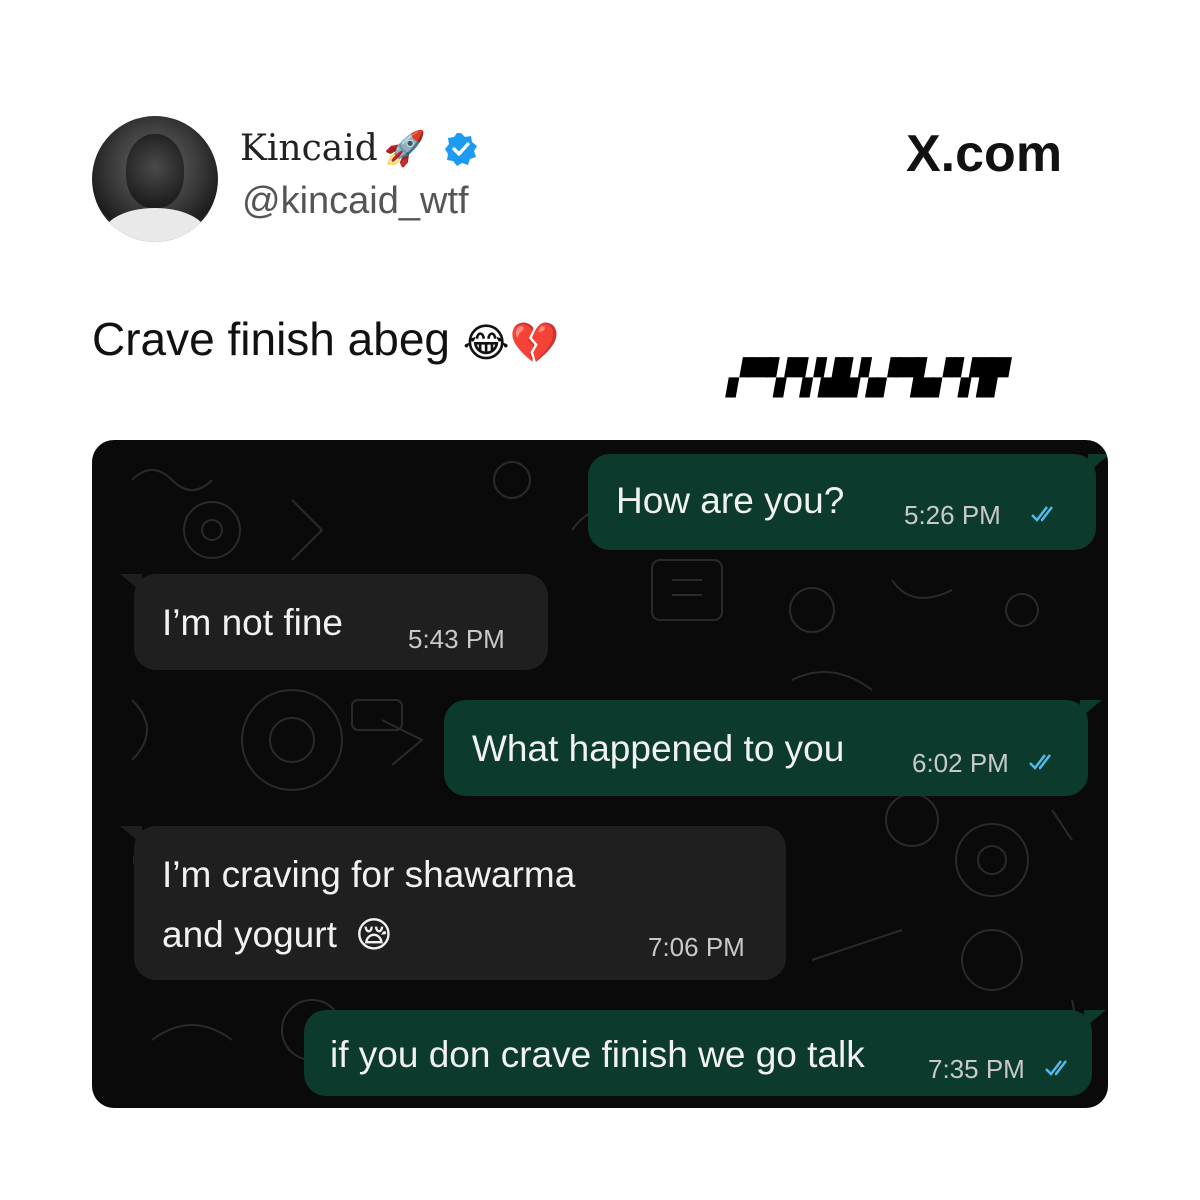  I want to click on message-bubble-incoming: I’m not fine 5:43 PM, so click(334, 622).